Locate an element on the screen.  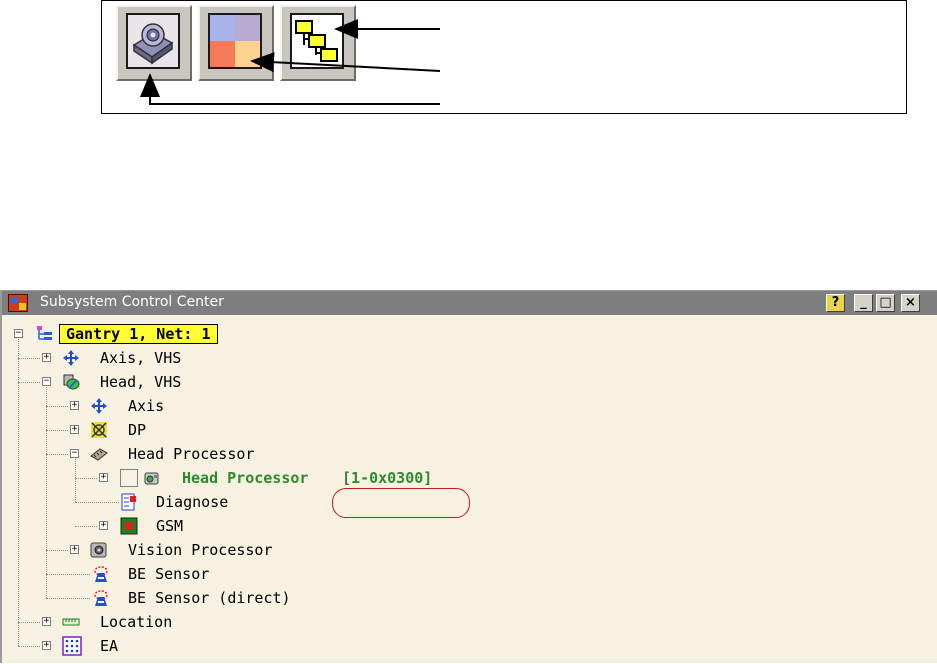
tree-item-head-processor-group: − Head Processor is located at coordinates (152, 454).